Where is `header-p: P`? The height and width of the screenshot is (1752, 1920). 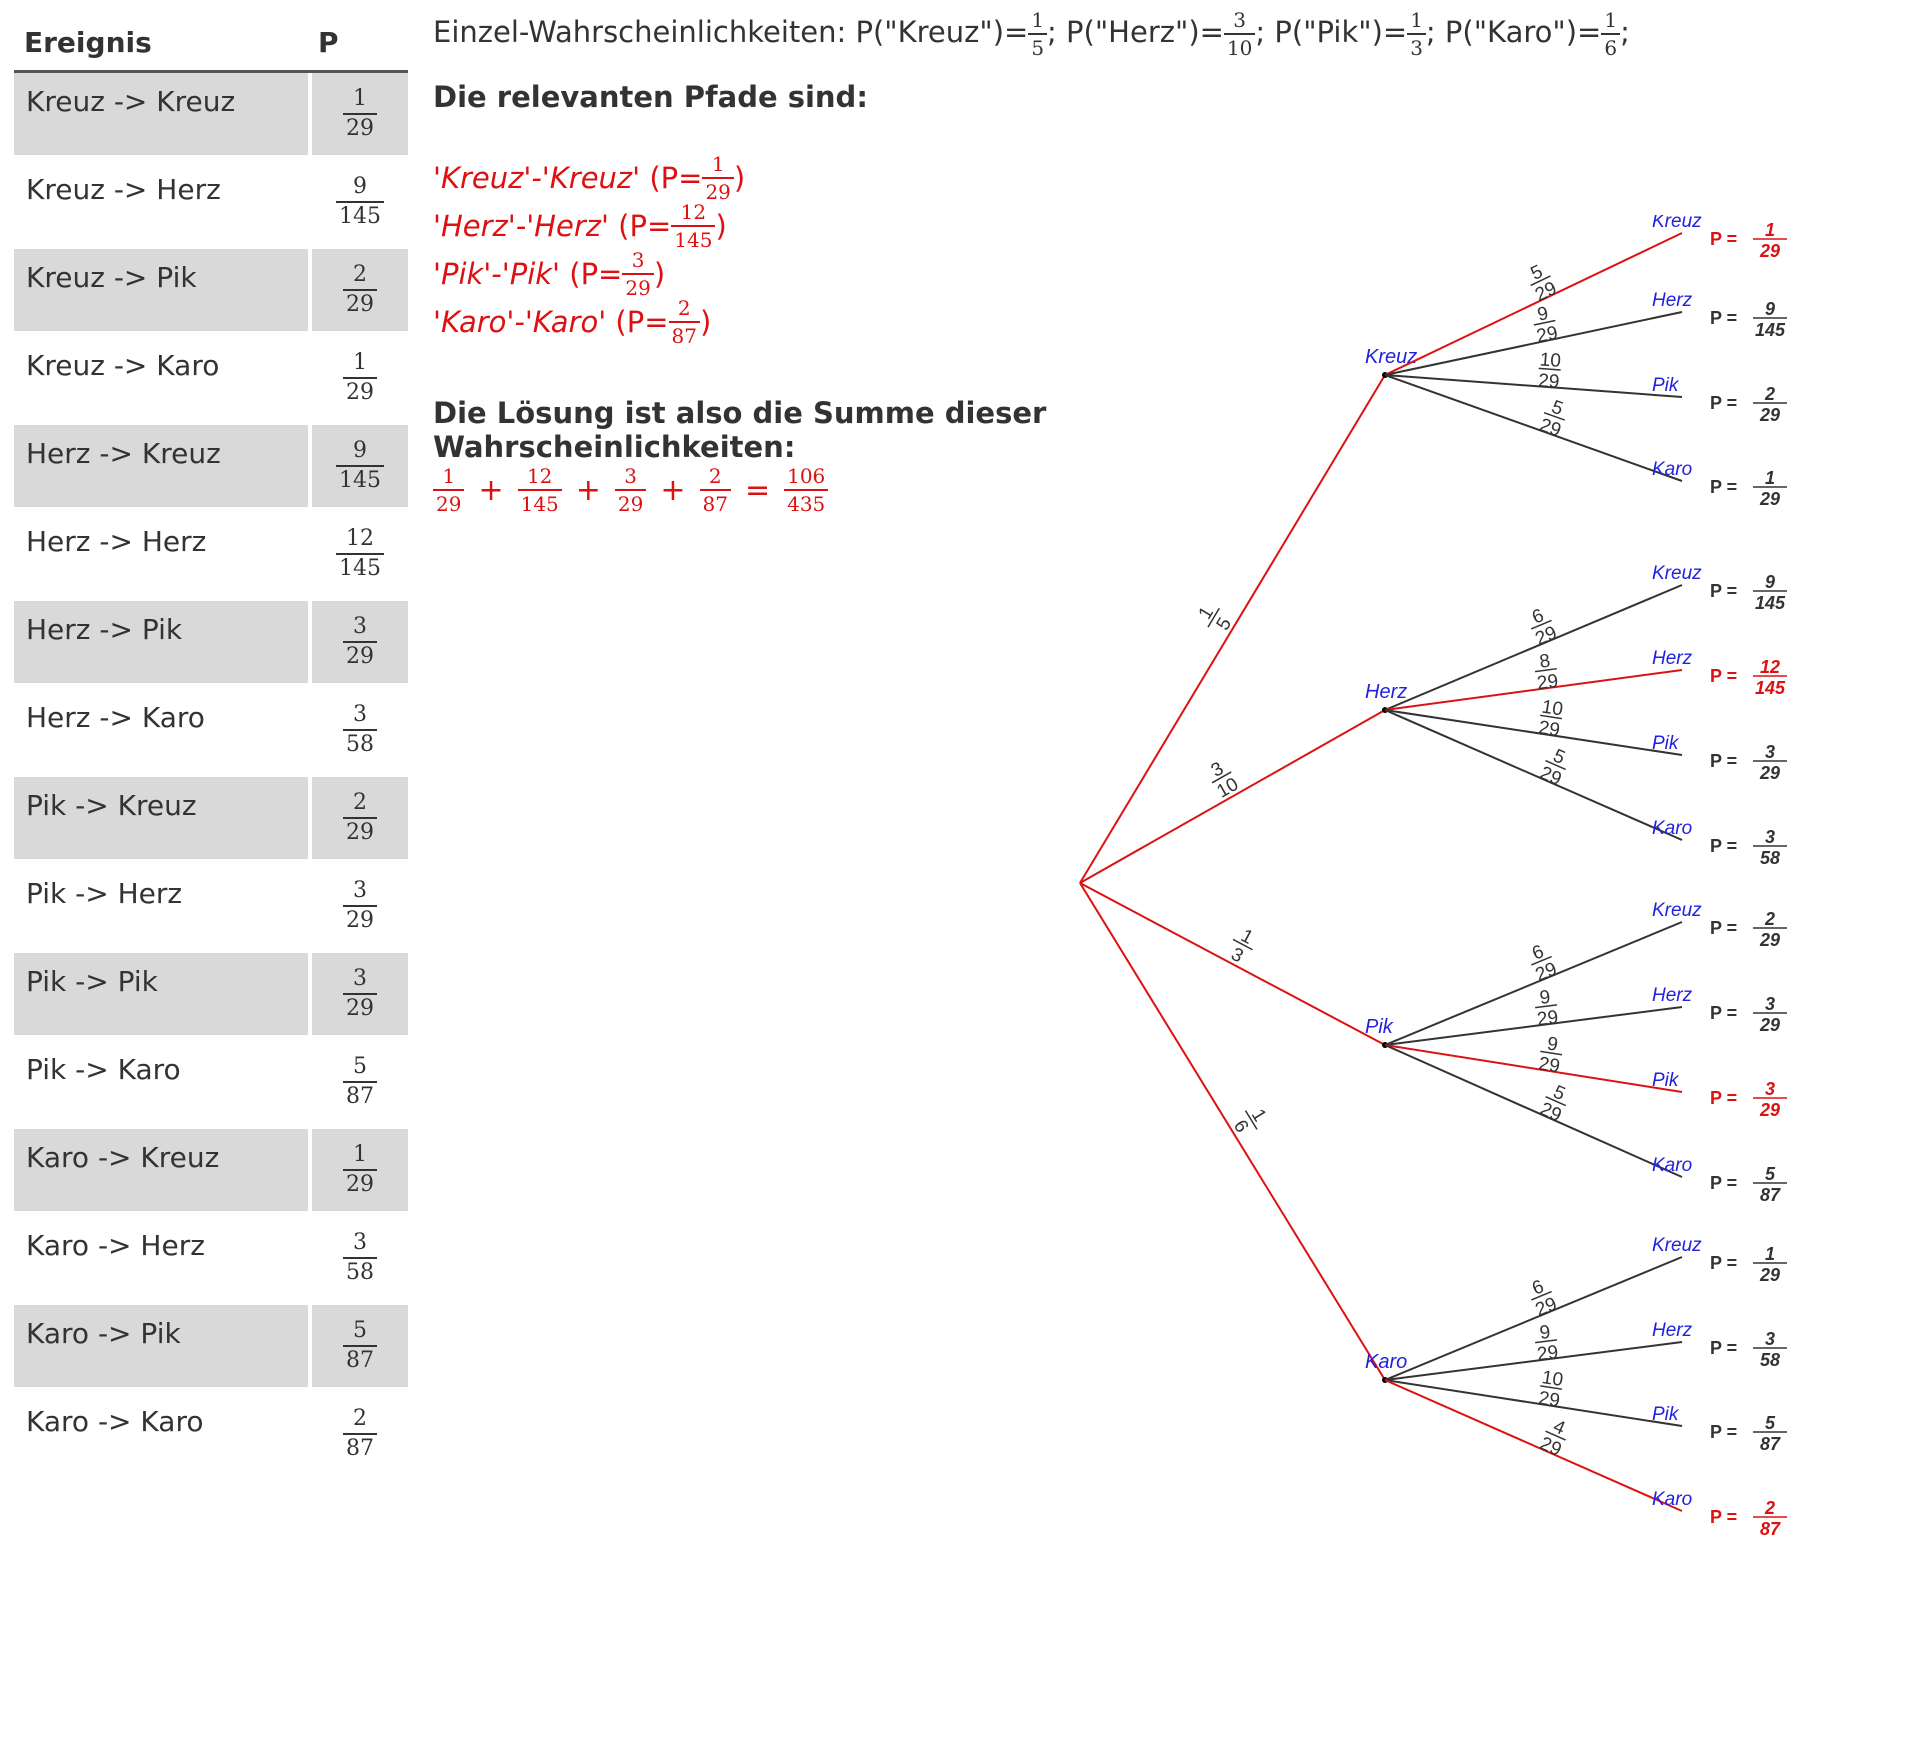 header-p: P is located at coordinates (358, 40).